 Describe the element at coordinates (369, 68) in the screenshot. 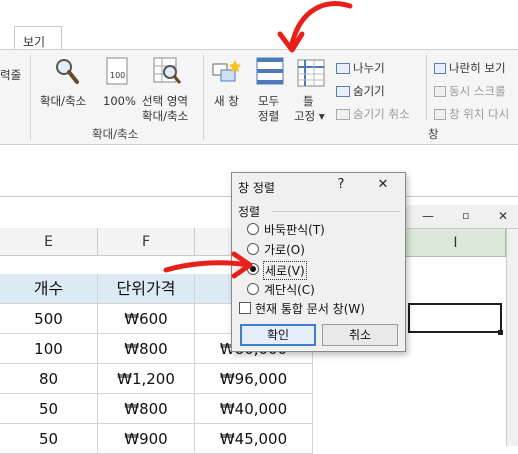

I see `split-label: 나누기` at that location.